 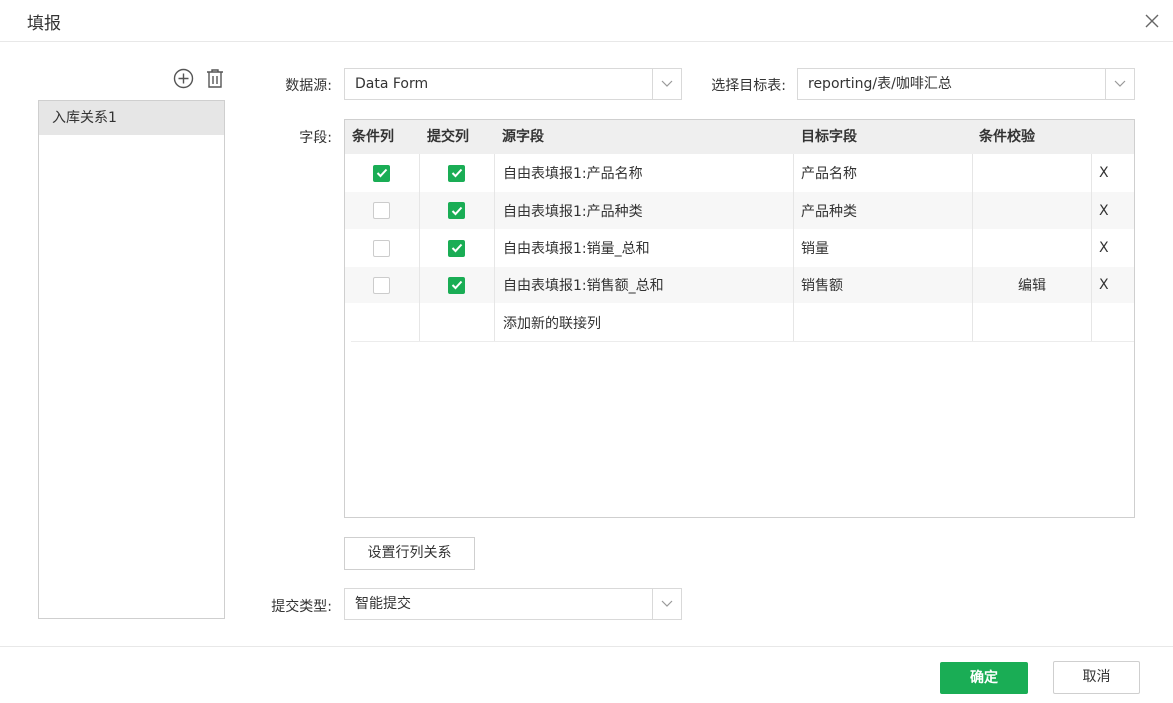 I want to click on source-field-cell: 自由表填报1:销售额_总和, so click(x=583, y=285).